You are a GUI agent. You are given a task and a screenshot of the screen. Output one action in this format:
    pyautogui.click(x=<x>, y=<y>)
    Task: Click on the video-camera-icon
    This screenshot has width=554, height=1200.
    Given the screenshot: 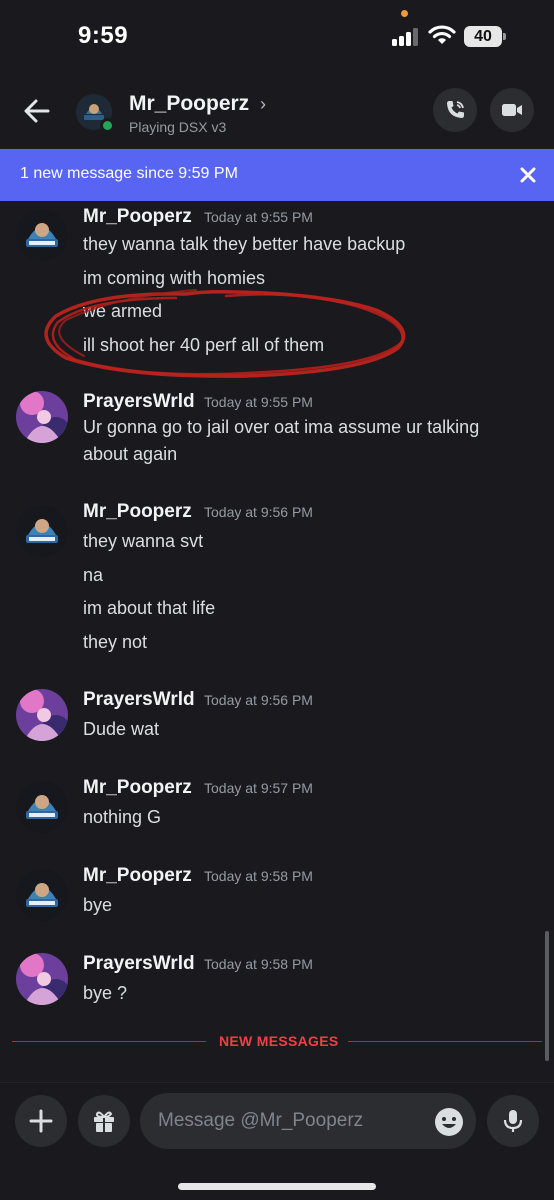 What is the action you would take?
    pyautogui.click(x=512, y=110)
    